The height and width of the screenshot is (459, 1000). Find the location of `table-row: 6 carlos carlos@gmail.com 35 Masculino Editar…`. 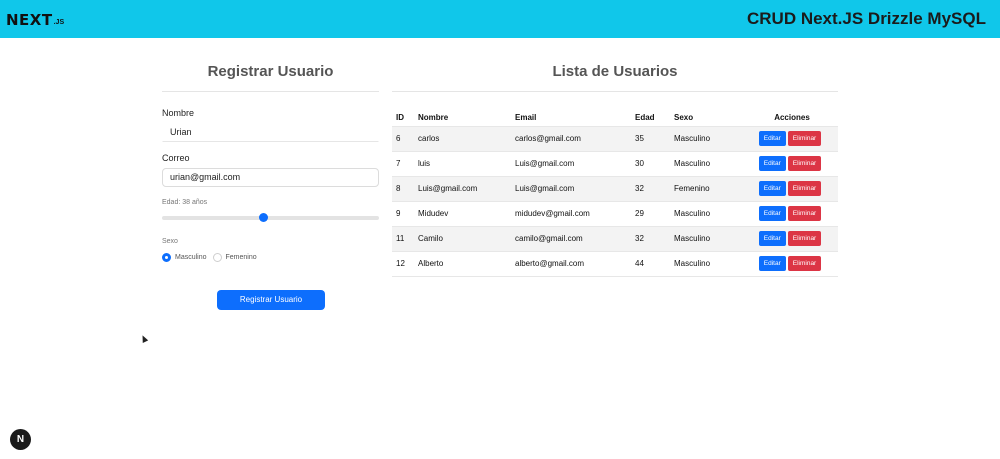

table-row: 6 carlos carlos@gmail.com 35 Masculino Editar… is located at coordinates (615, 138).